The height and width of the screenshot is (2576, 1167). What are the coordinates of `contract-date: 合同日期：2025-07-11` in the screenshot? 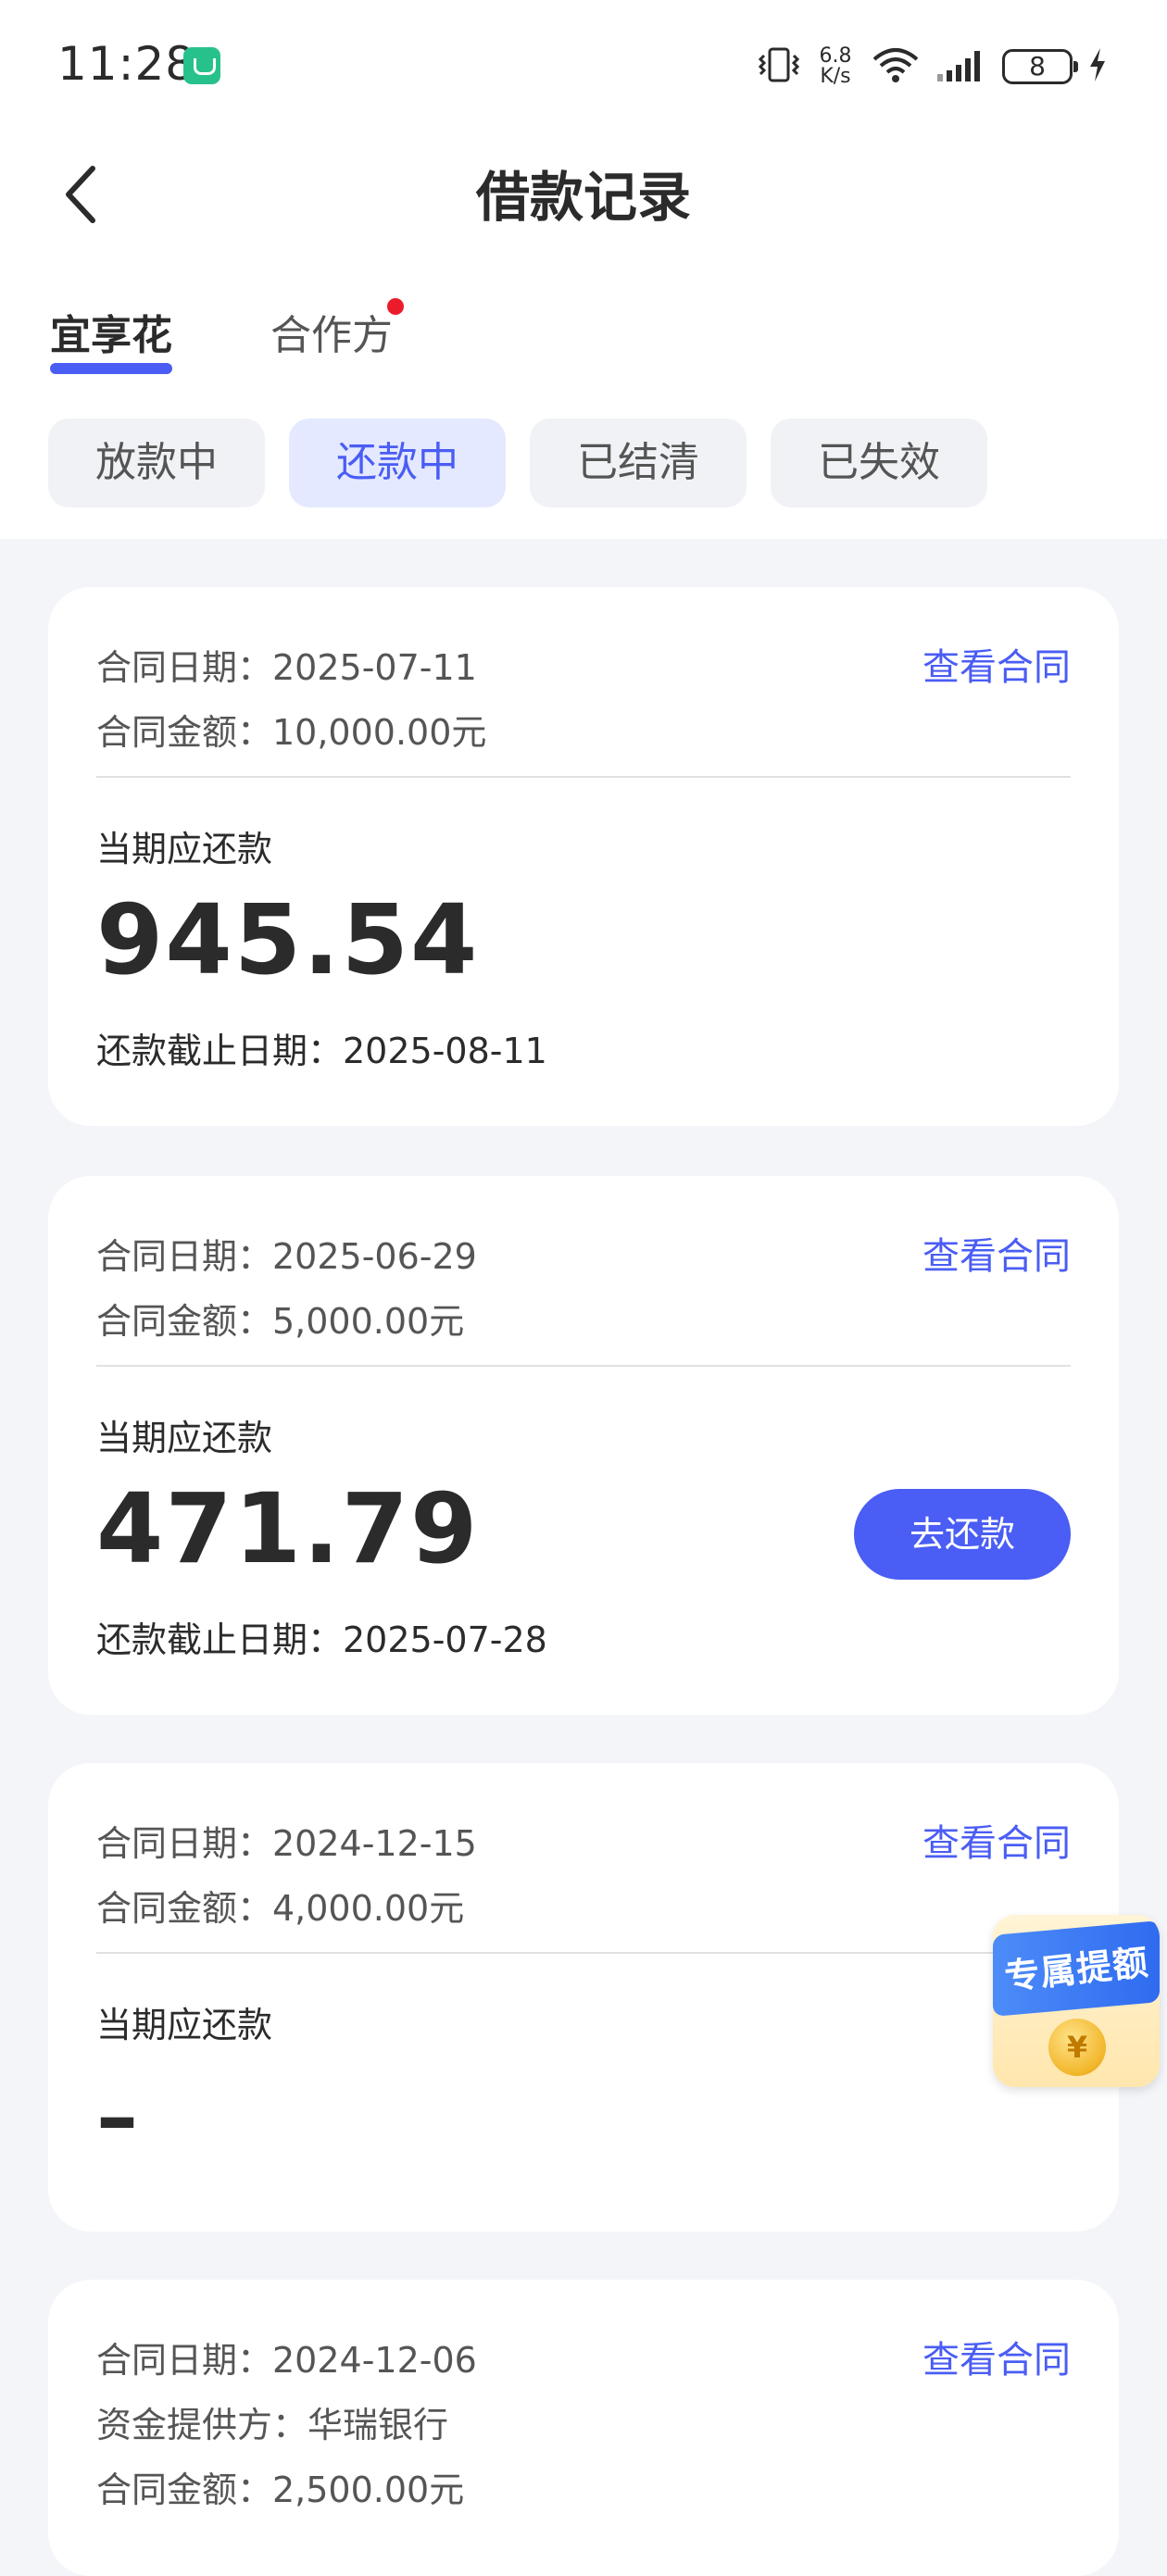 It's located at (286, 668).